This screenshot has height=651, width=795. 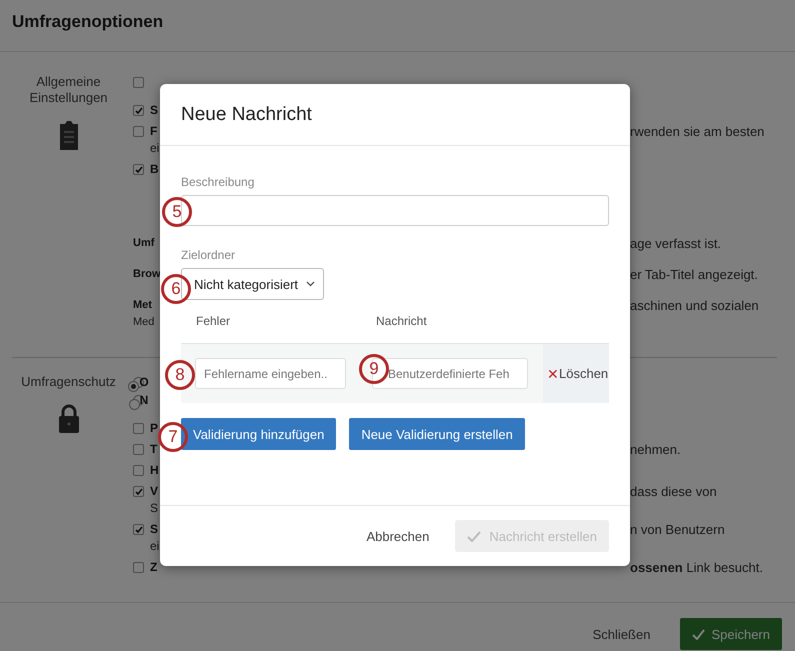 What do you see at coordinates (144, 400) in the screenshot?
I see `option-text: N` at bounding box center [144, 400].